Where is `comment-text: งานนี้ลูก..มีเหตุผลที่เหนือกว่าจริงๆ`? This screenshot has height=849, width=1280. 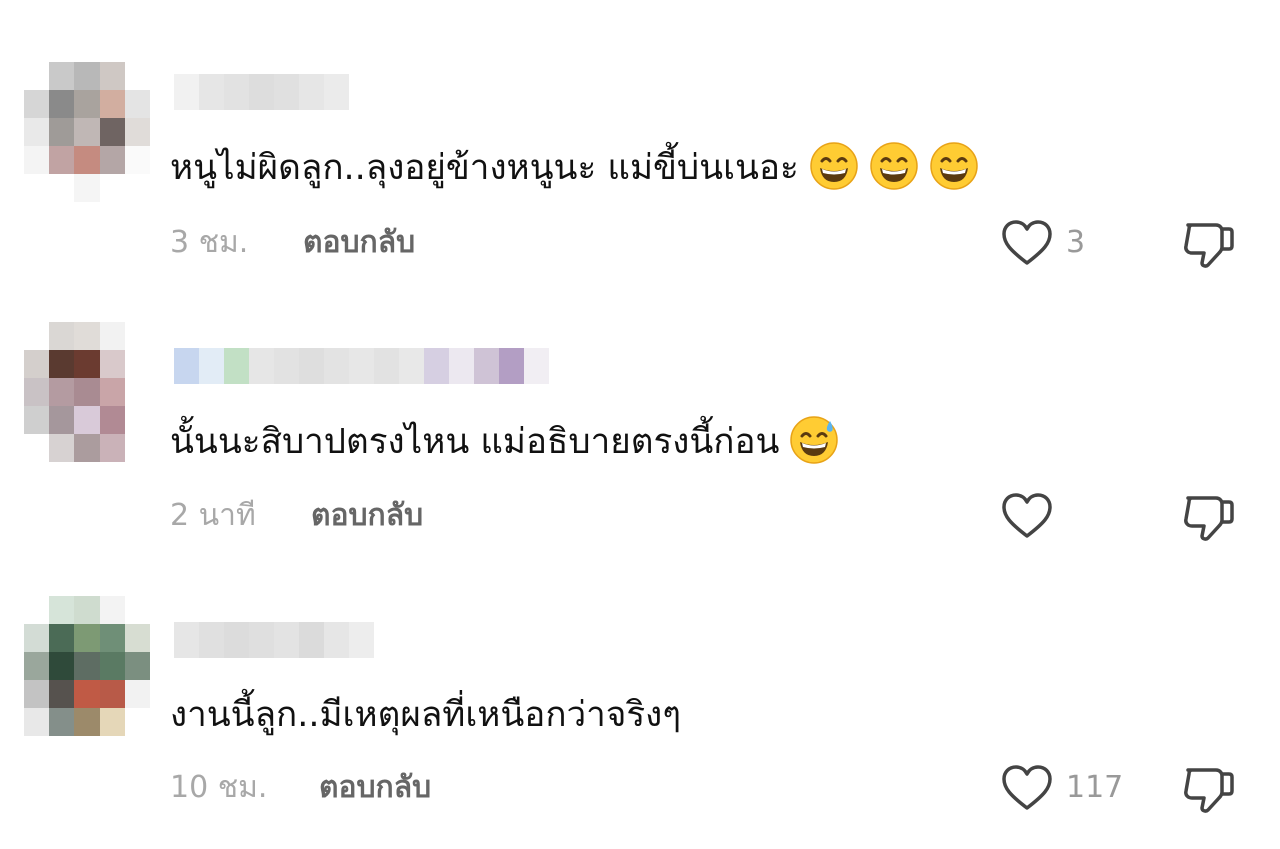 comment-text: งานนี้ลูก..มีเหตุผลที่เหนือกว่าจริงๆ is located at coordinates (425, 715).